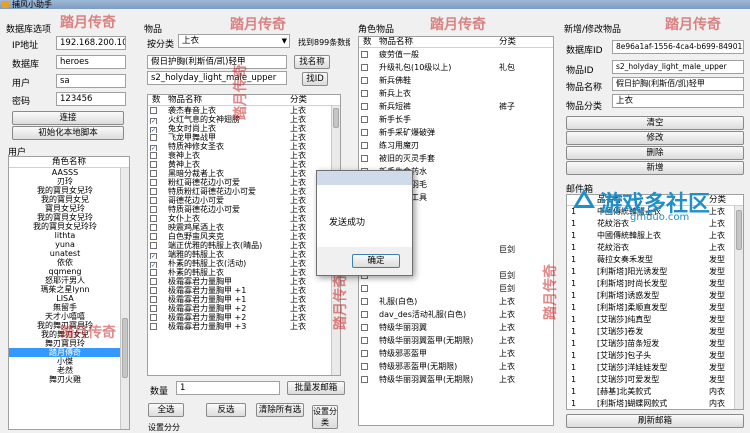  I want to click on user-list-item: 小傑, so click(65, 361).